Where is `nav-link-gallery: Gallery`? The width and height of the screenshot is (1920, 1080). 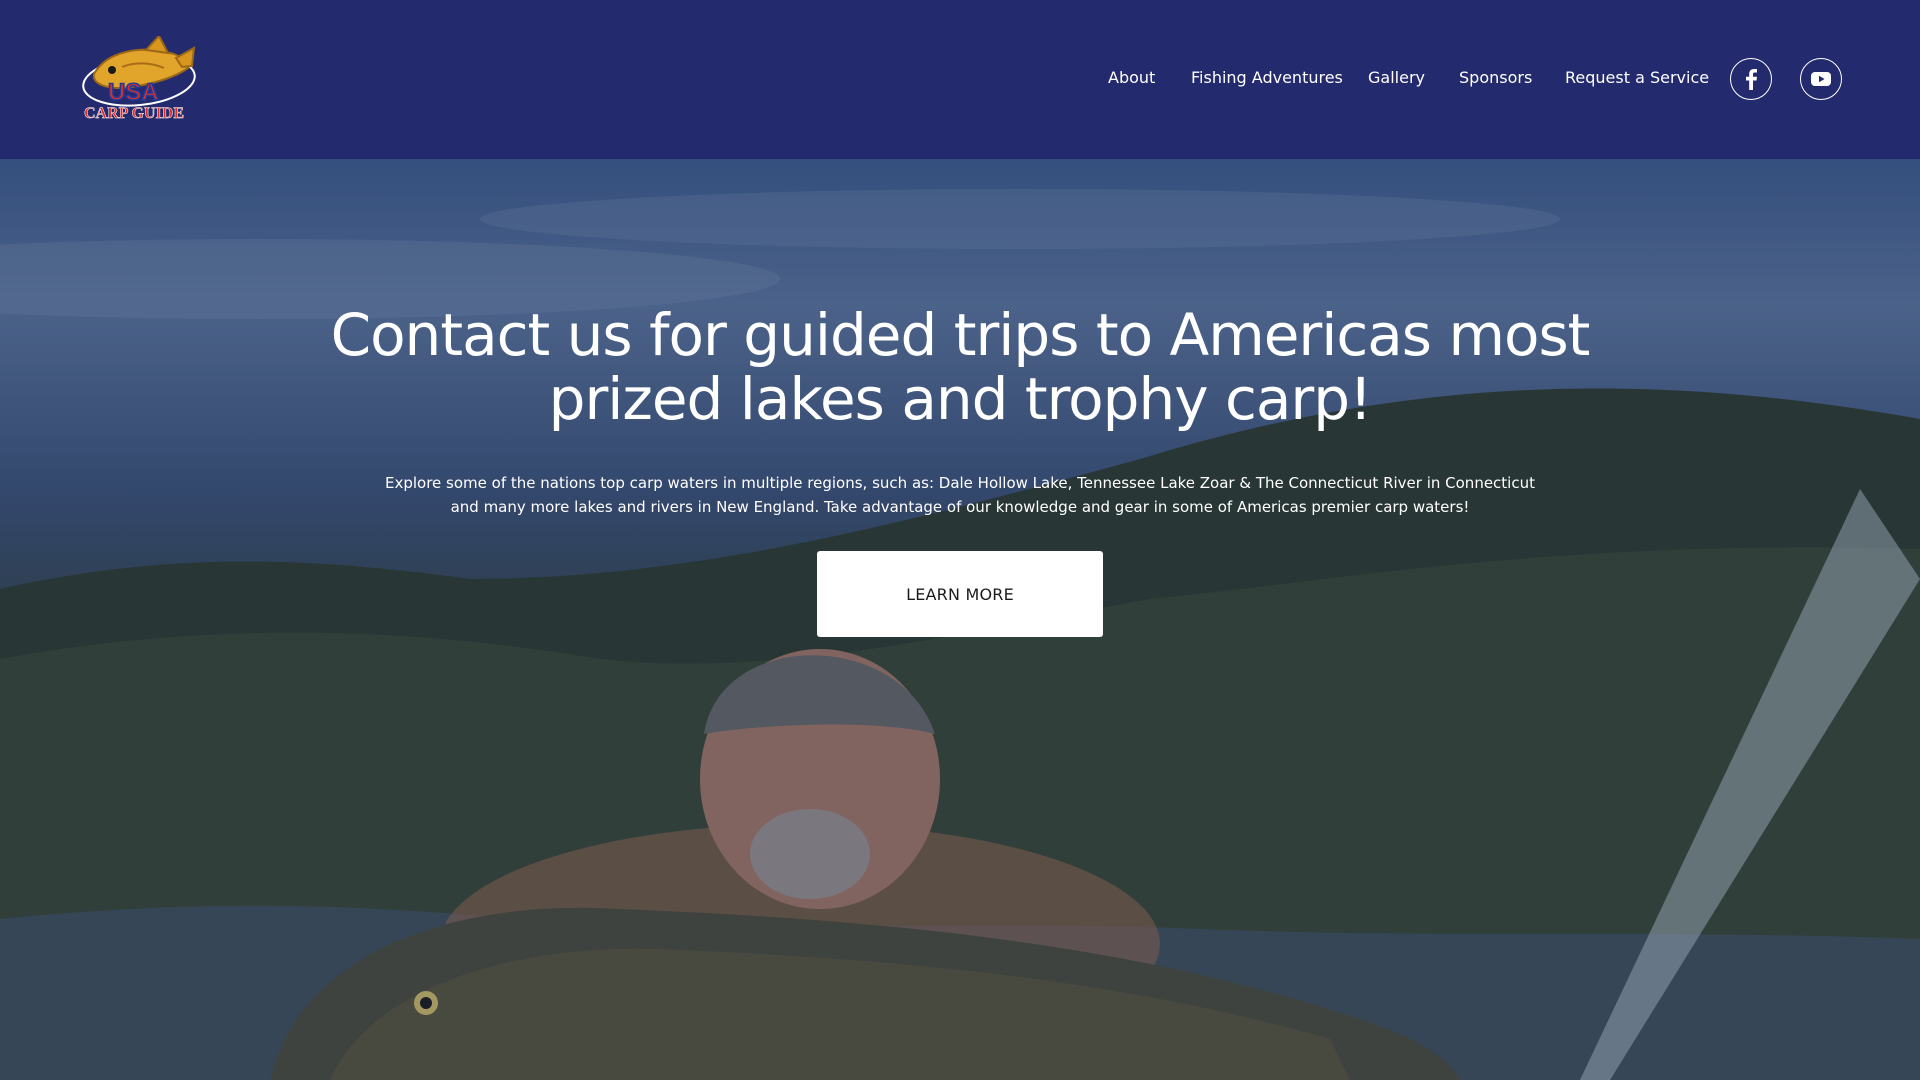
nav-link-gallery: Gallery is located at coordinates (1396, 78).